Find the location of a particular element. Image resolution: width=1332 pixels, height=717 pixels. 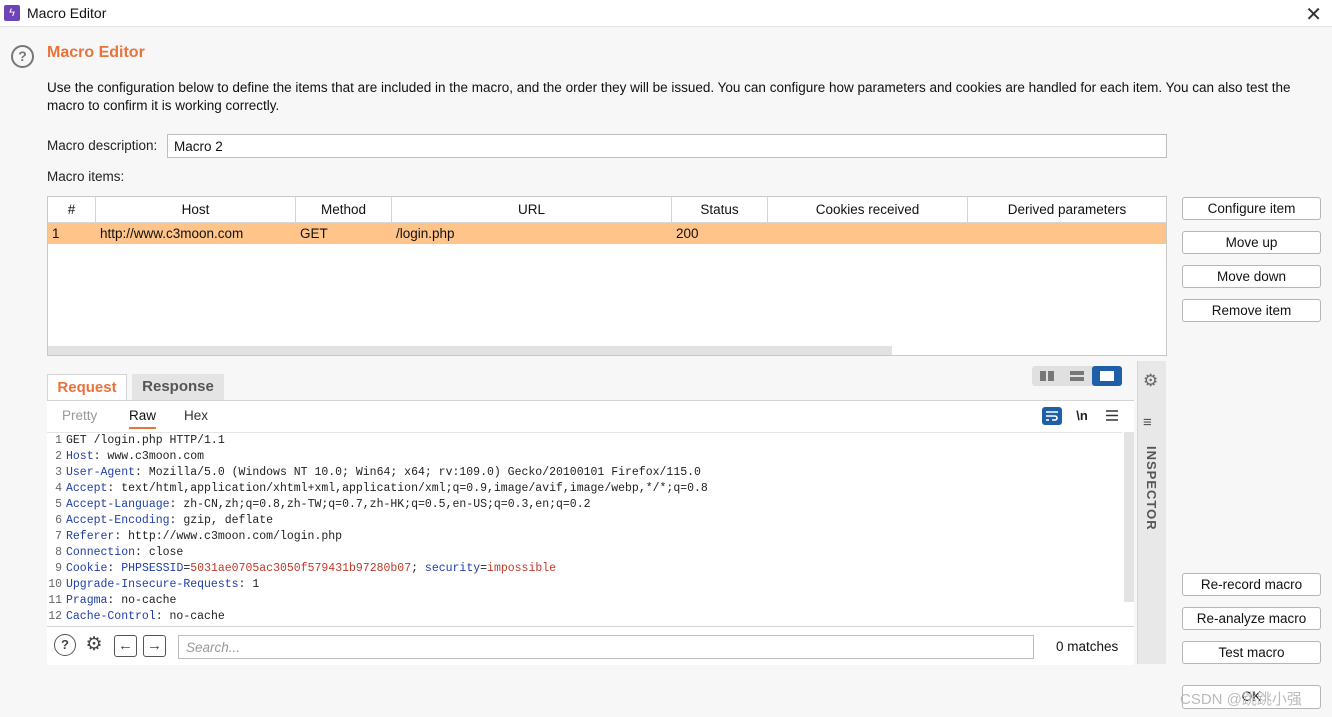

horizontal-scrollbar is located at coordinates (470, 350).